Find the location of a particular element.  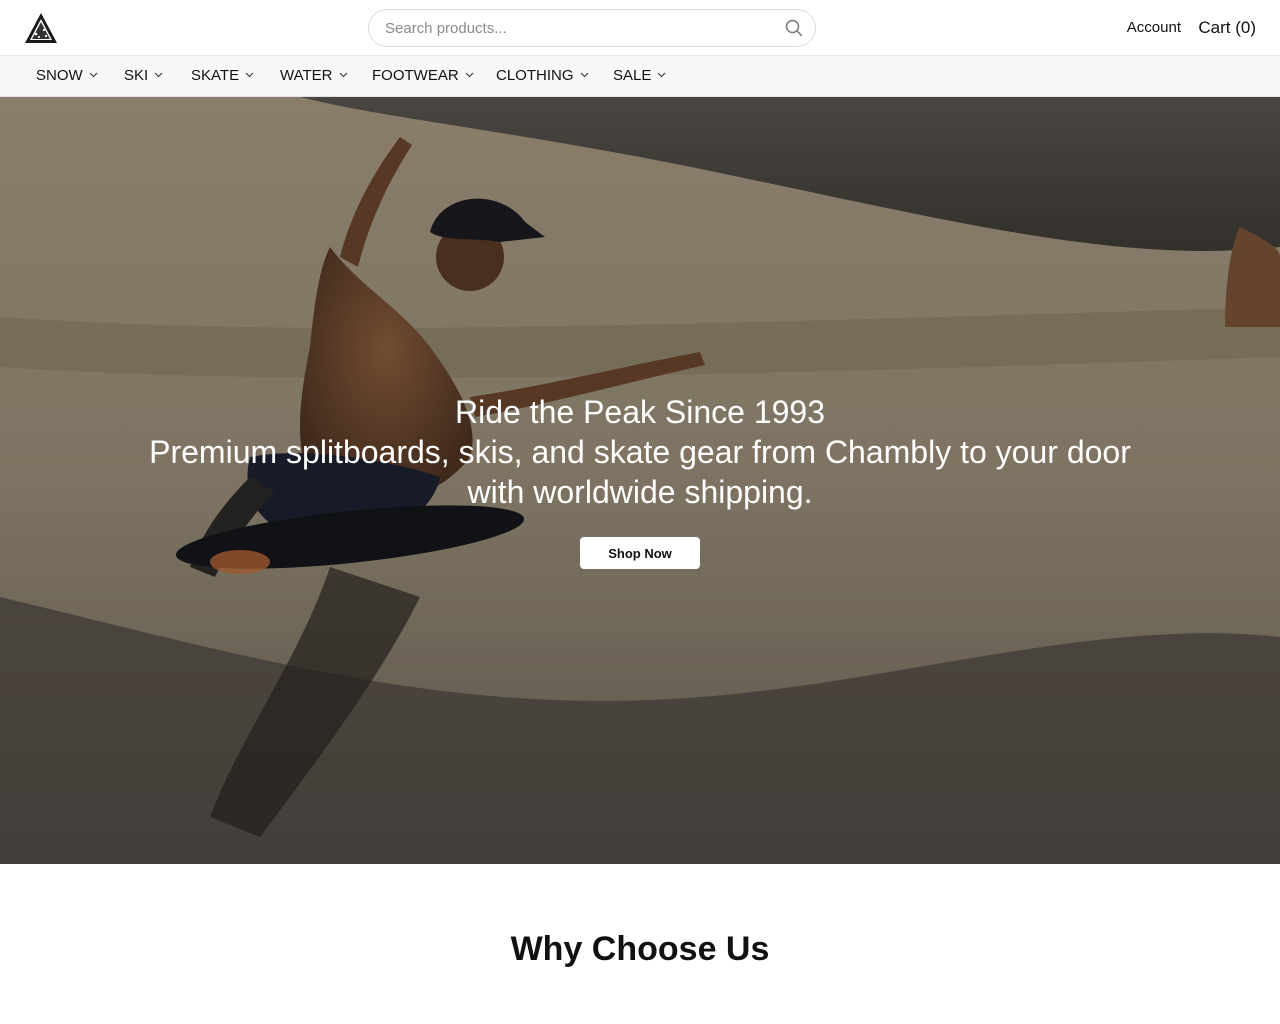

nav-item-label: FOOTWEAR is located at coordinates (415, 75).